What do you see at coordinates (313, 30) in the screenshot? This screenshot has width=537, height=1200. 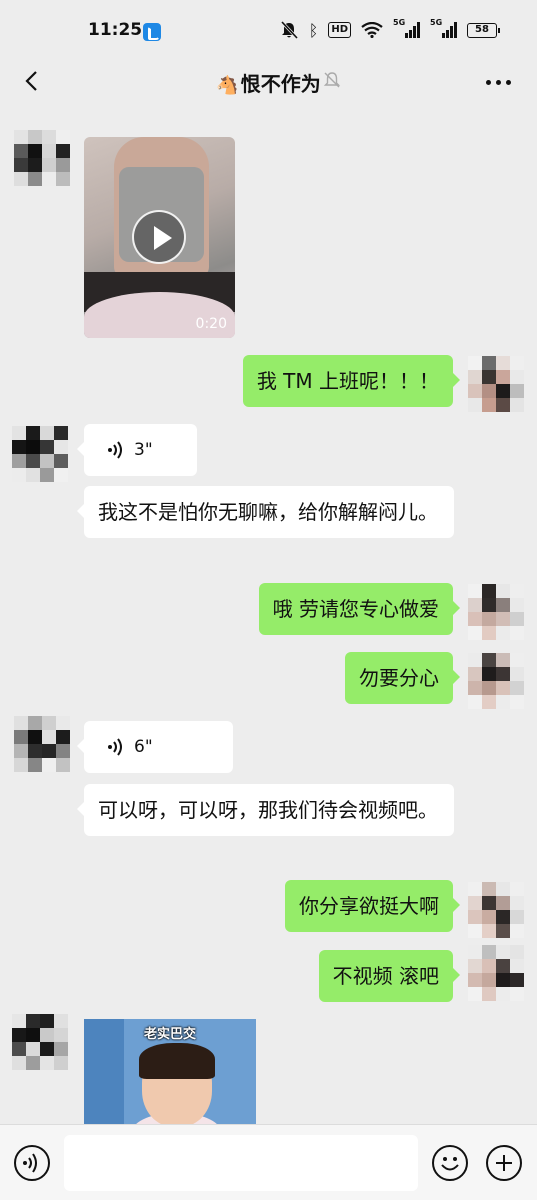 I see `bluetooth-icon: ᛒ` at bounding box center [313, 30].